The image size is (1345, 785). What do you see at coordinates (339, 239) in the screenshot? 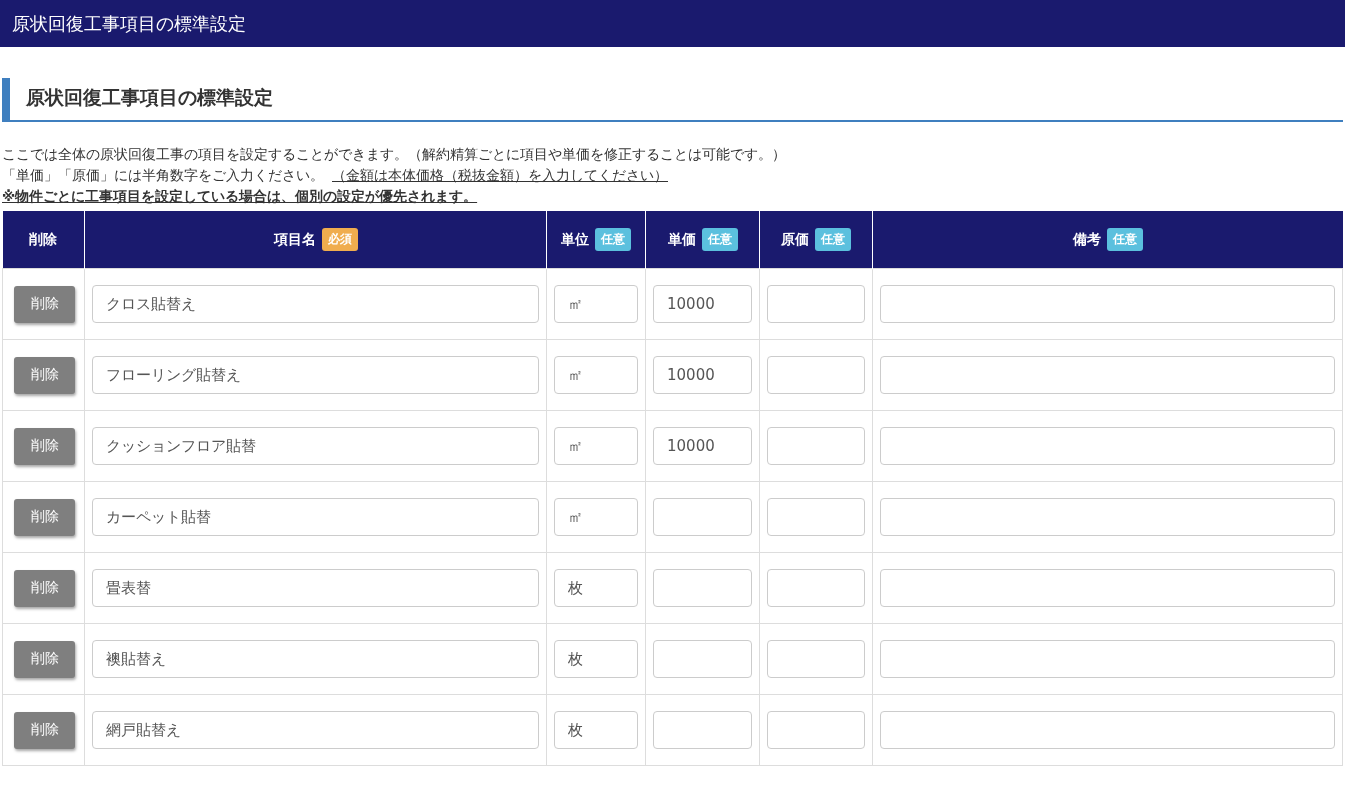
I see `required-badge: 必須` at bounding box center [339, 239].